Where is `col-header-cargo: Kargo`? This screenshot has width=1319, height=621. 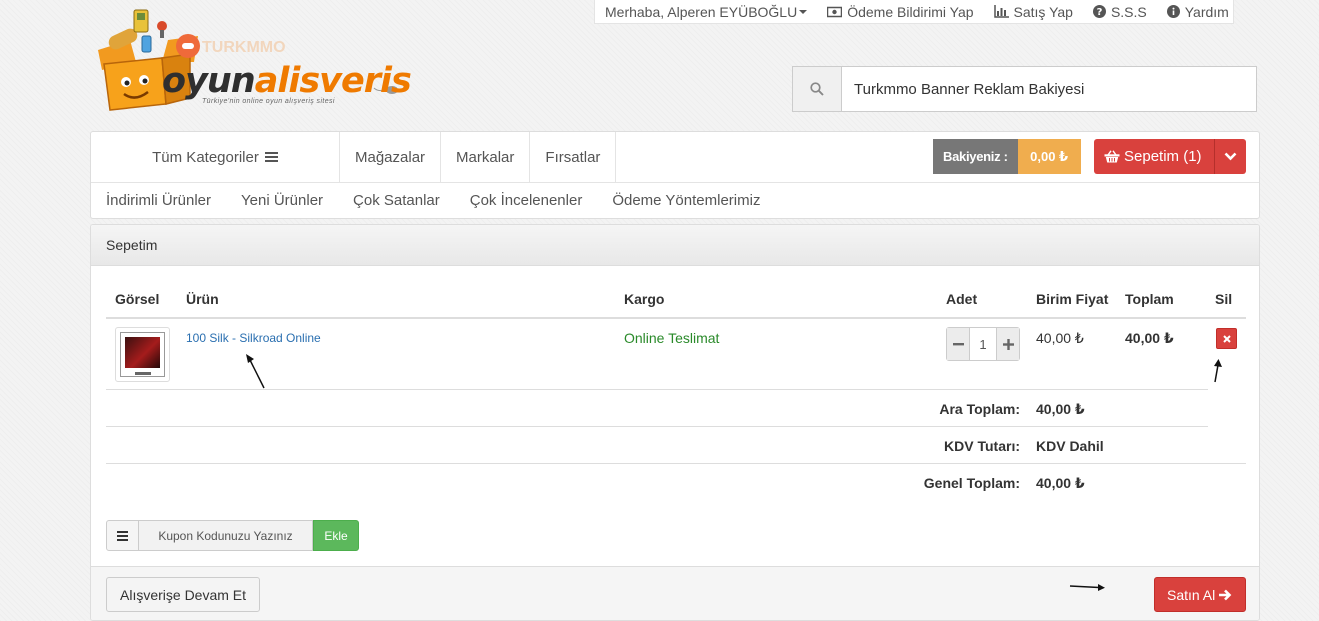
col-header-cargo: Kargo is located at coordinates (644, 299).